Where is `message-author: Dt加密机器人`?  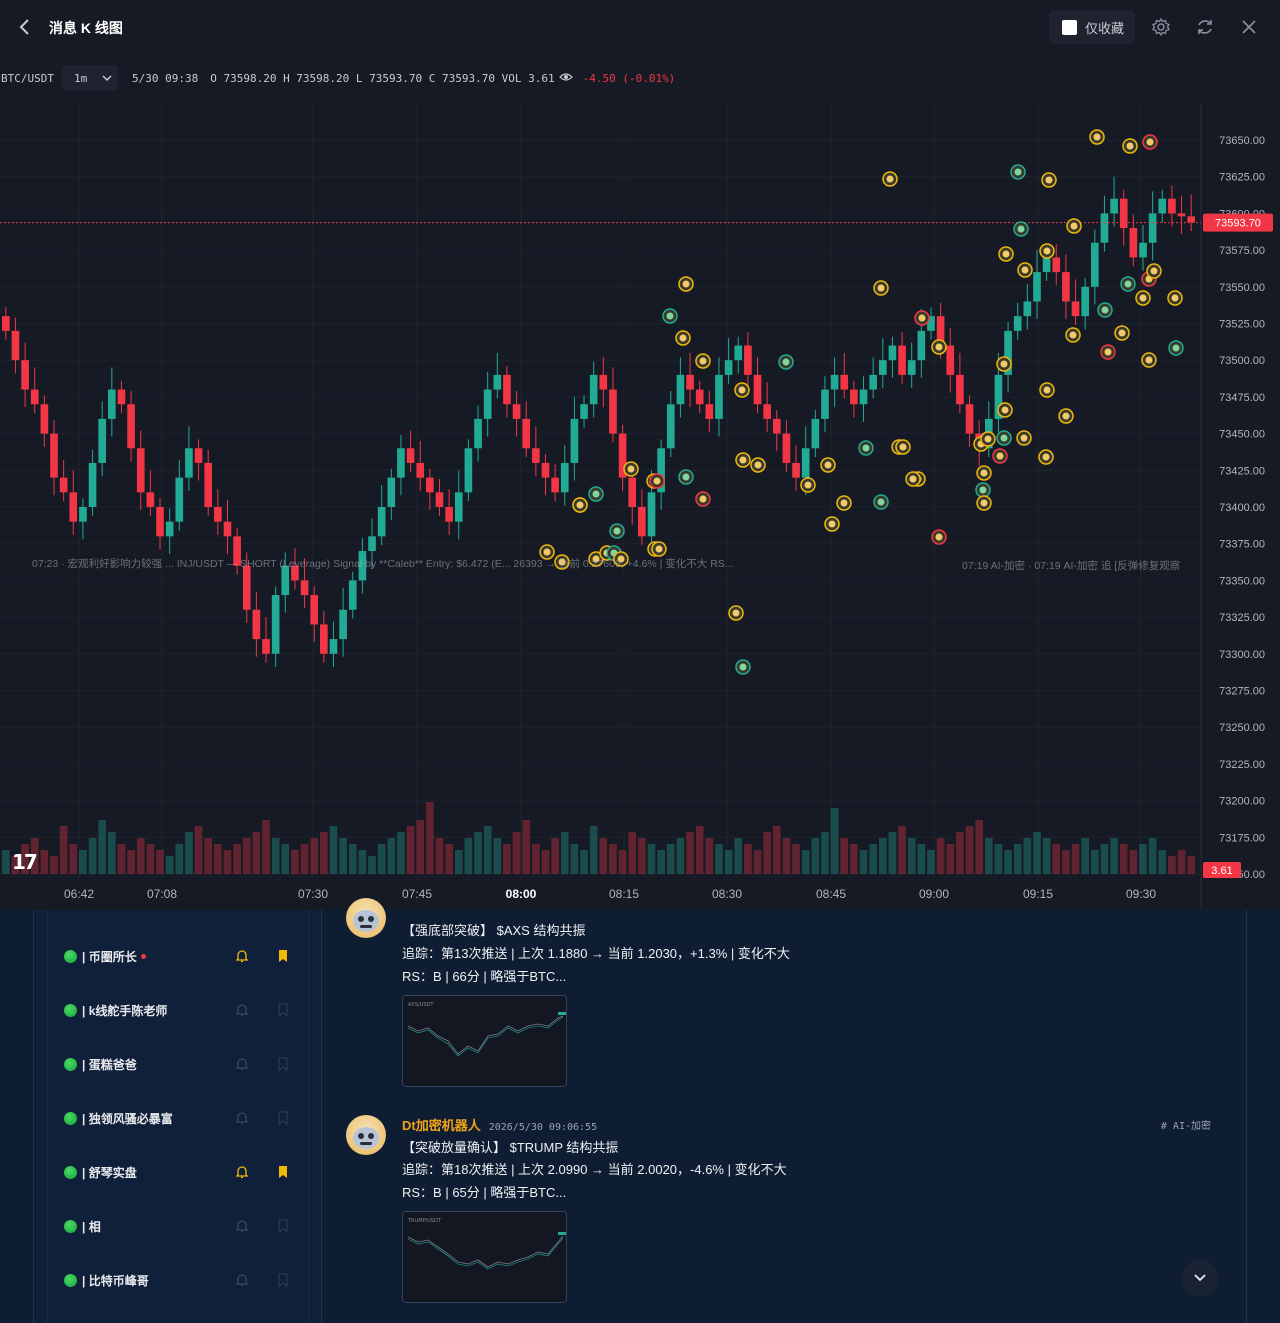 message-author: Dt加密机器人 is located at coordinates (441, 1124).